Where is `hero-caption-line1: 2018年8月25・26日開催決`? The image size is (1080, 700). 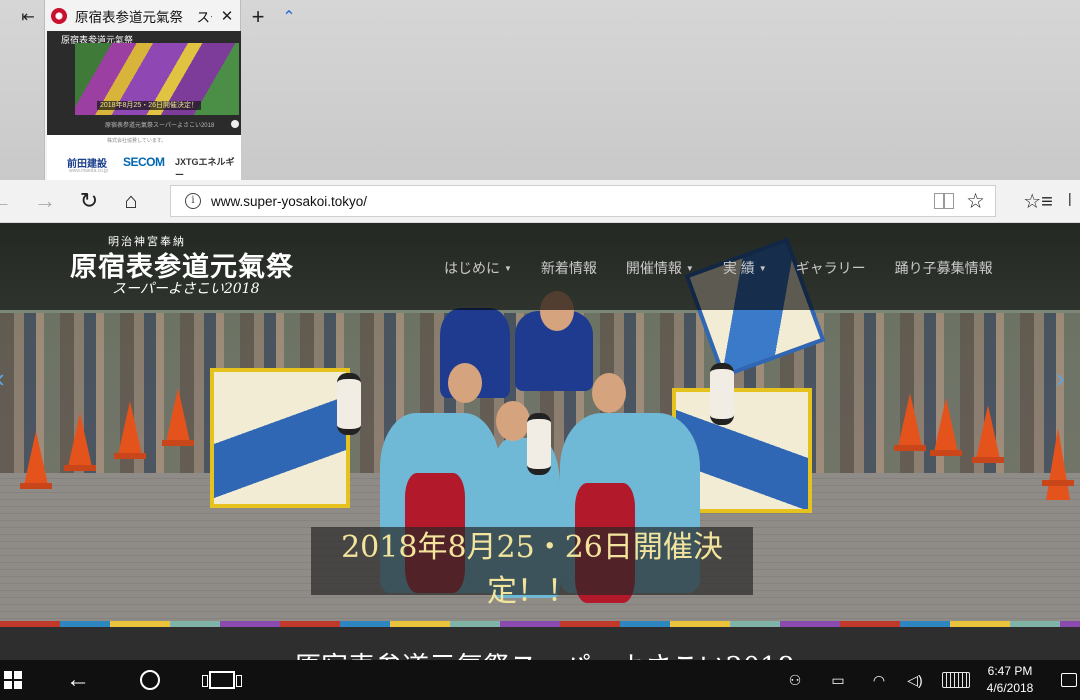
hero-caption-line1: 2018年8月25・26日開催決 is located at coordinates (532, 547).